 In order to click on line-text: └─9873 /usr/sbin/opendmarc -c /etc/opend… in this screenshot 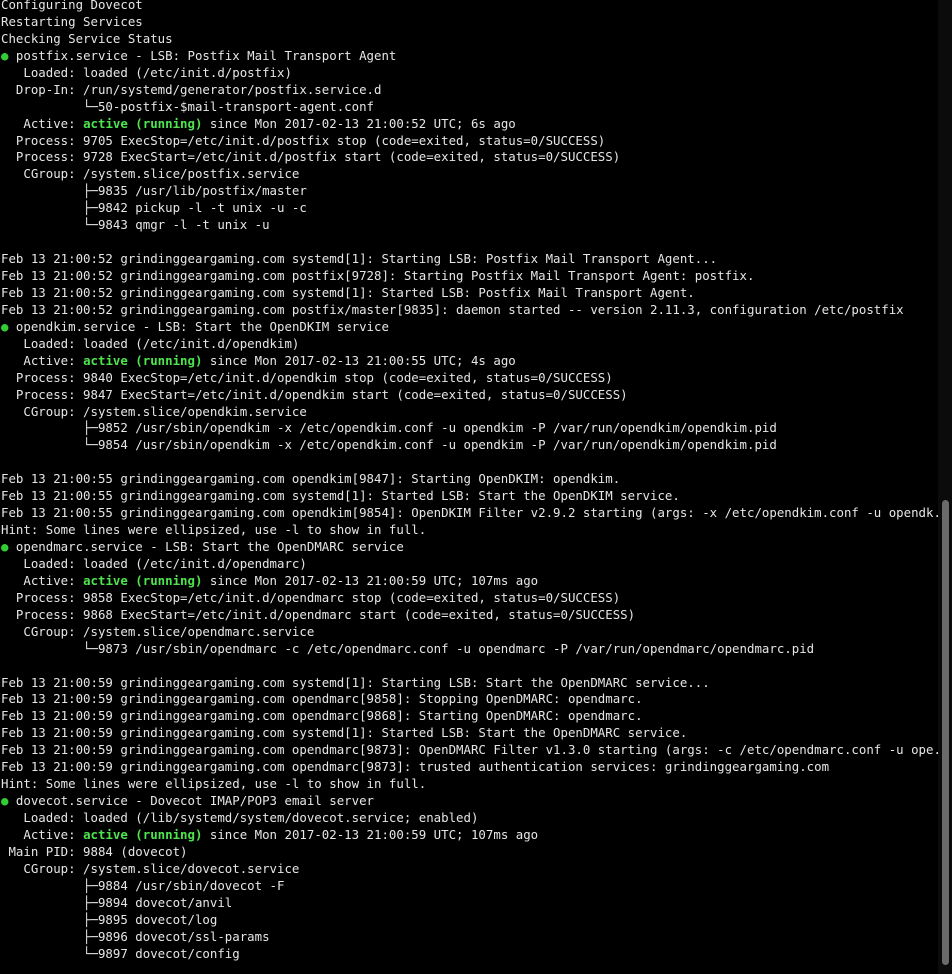, I will do `click(408, 648)`.